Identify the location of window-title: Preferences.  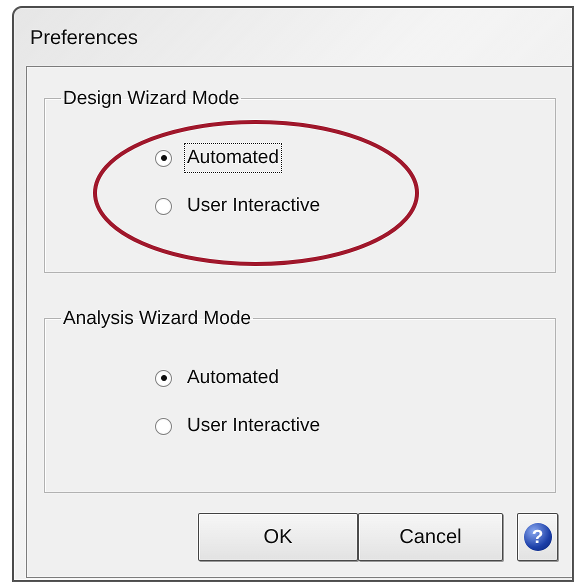
(83, 38).